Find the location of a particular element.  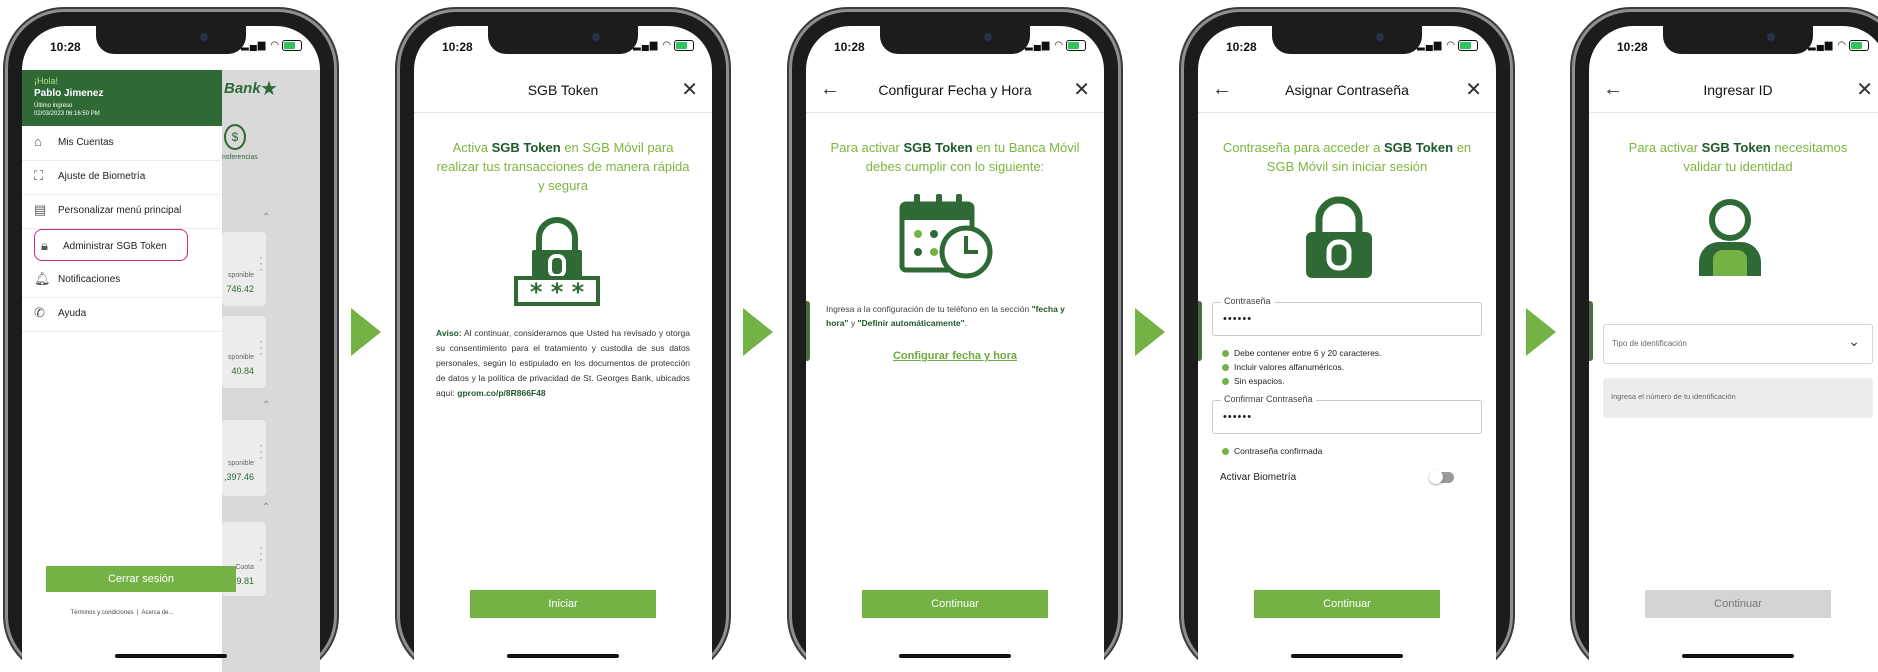

id-number-input: Ingresa el número de tu identificación is located at coordinates (1738, 398).